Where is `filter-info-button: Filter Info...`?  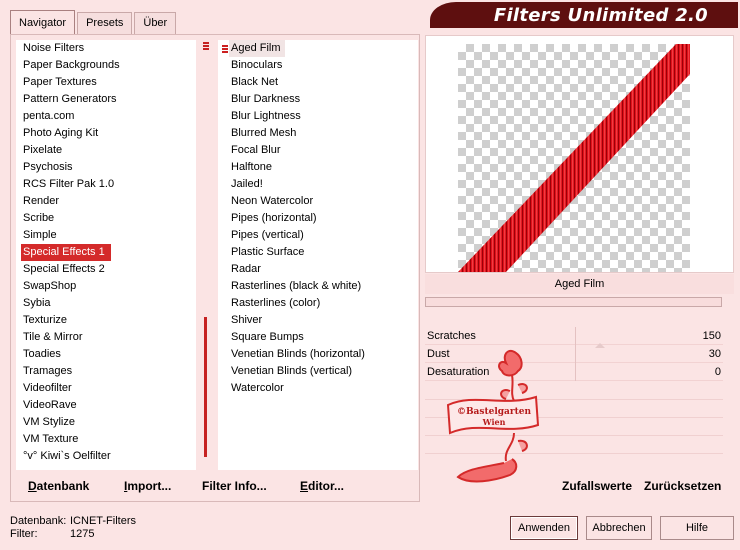
filter-info-button: Filter Info... is located at coordinates (234, 486).